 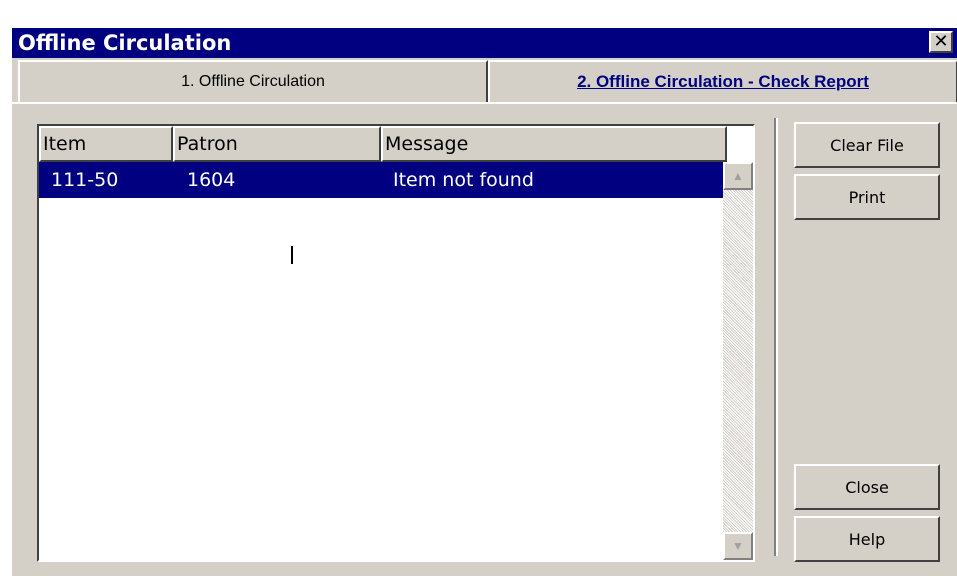 I want to click on close-button: Close, so click(x=867, y=487).